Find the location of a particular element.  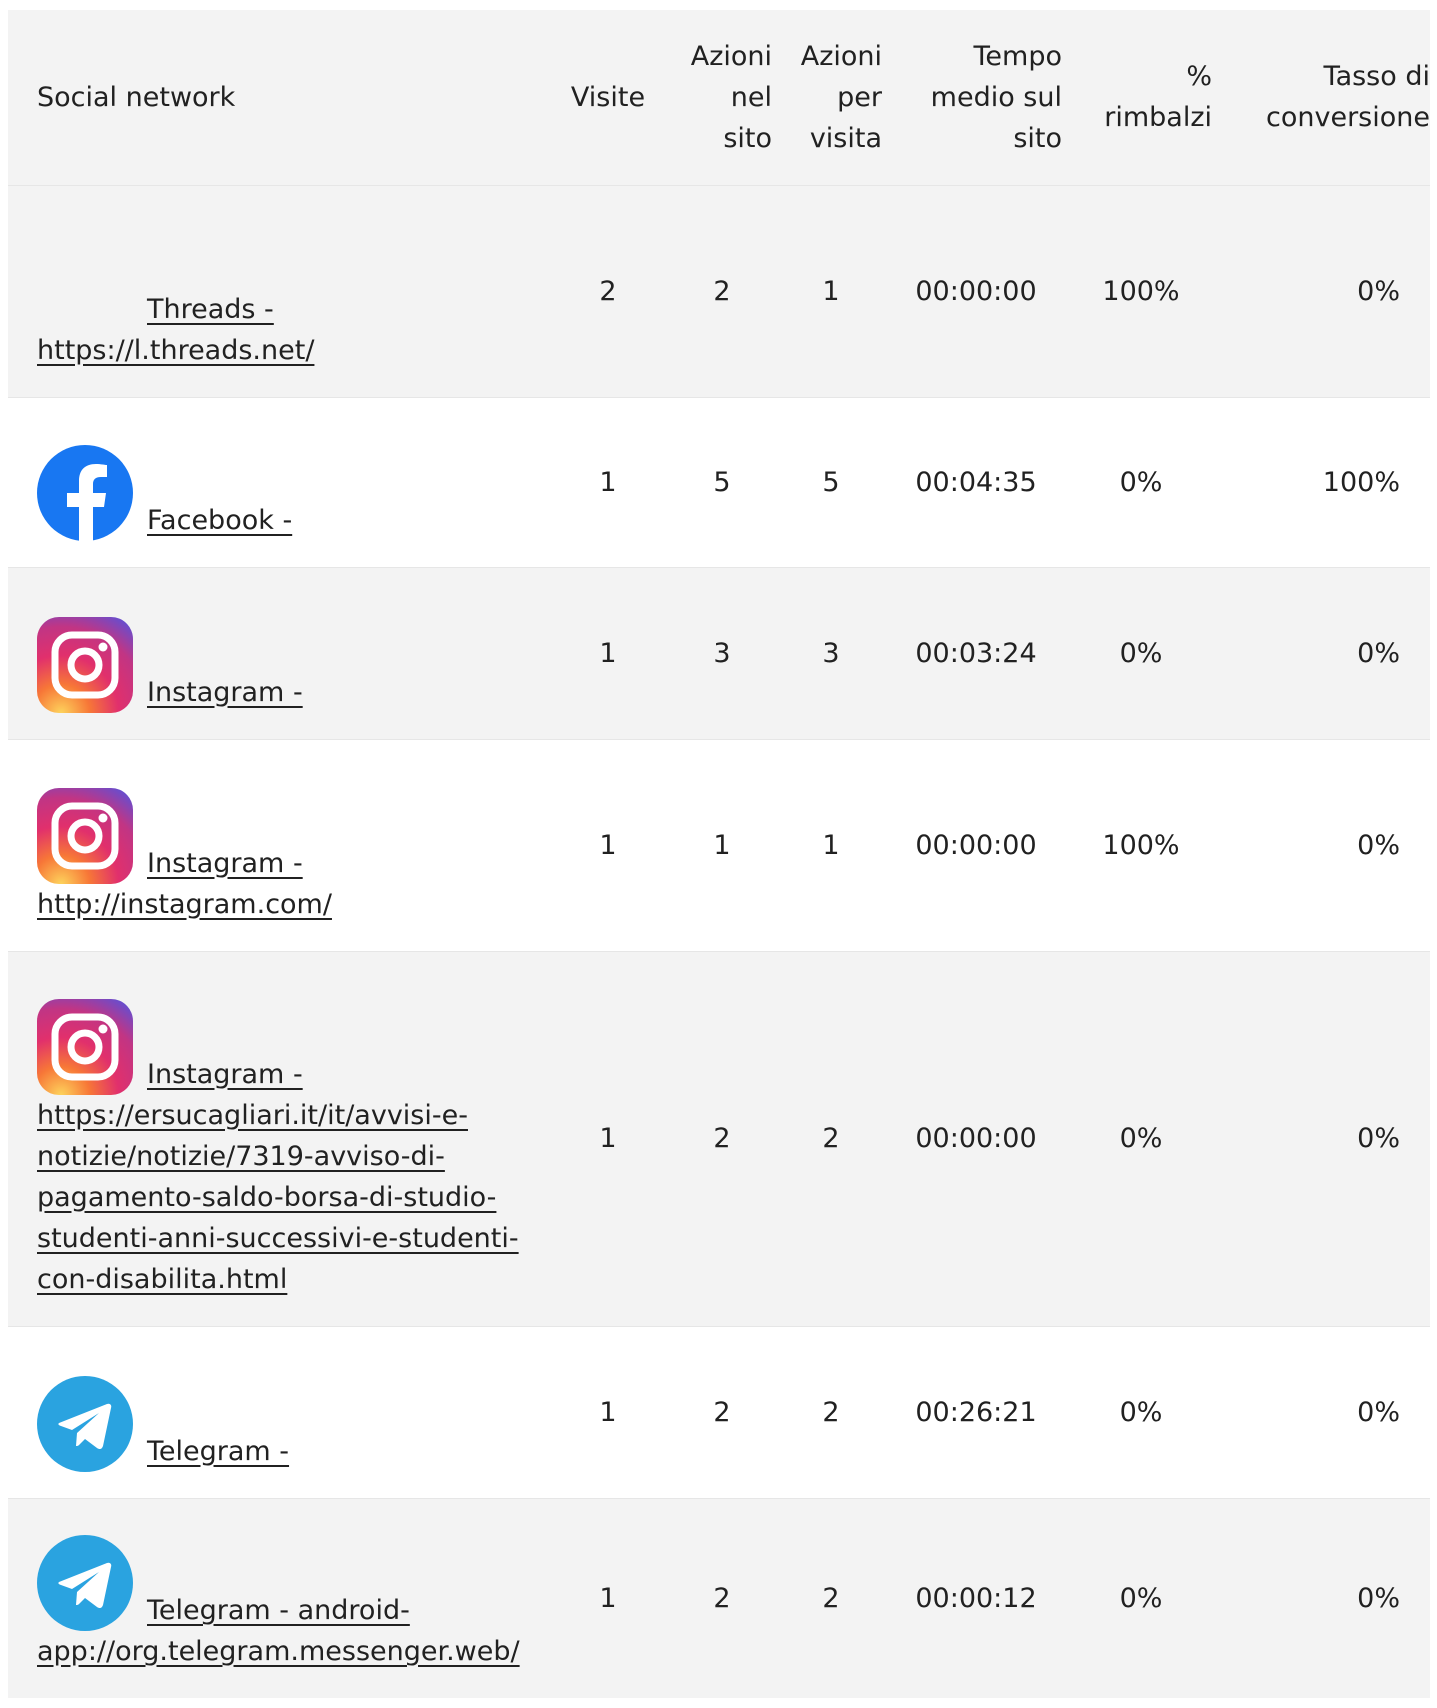

visits-cell: 2 is located at coordinates (608, 290).